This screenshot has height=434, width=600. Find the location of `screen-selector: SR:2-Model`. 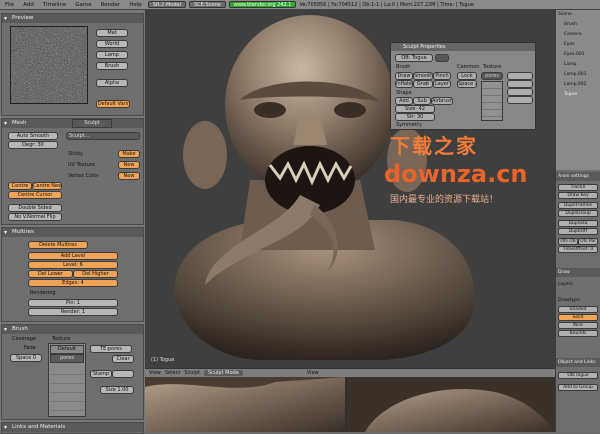

screen-selector: SR:2-Model is located at coordinates (166, 4).